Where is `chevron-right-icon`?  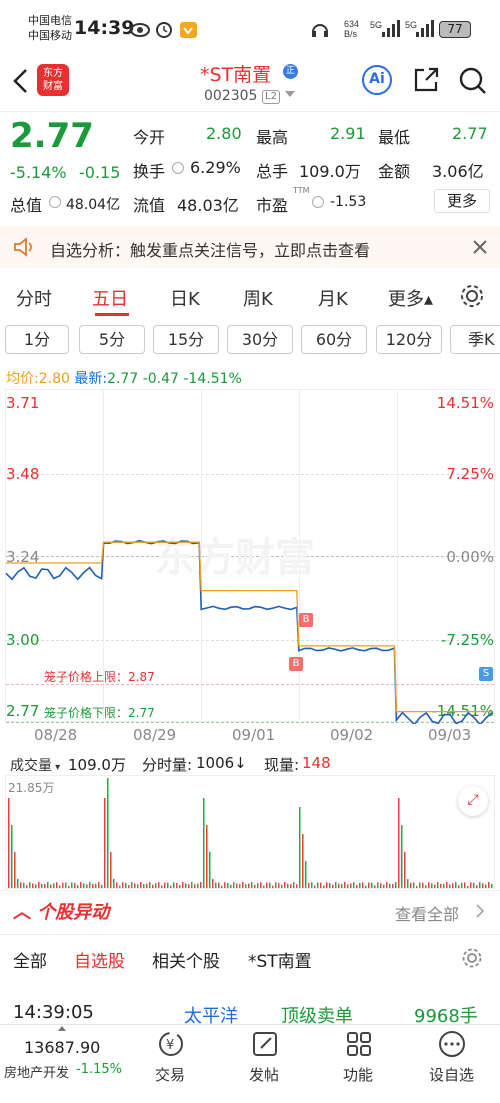
chevron-right-icon is located at coordinates (480, 911).